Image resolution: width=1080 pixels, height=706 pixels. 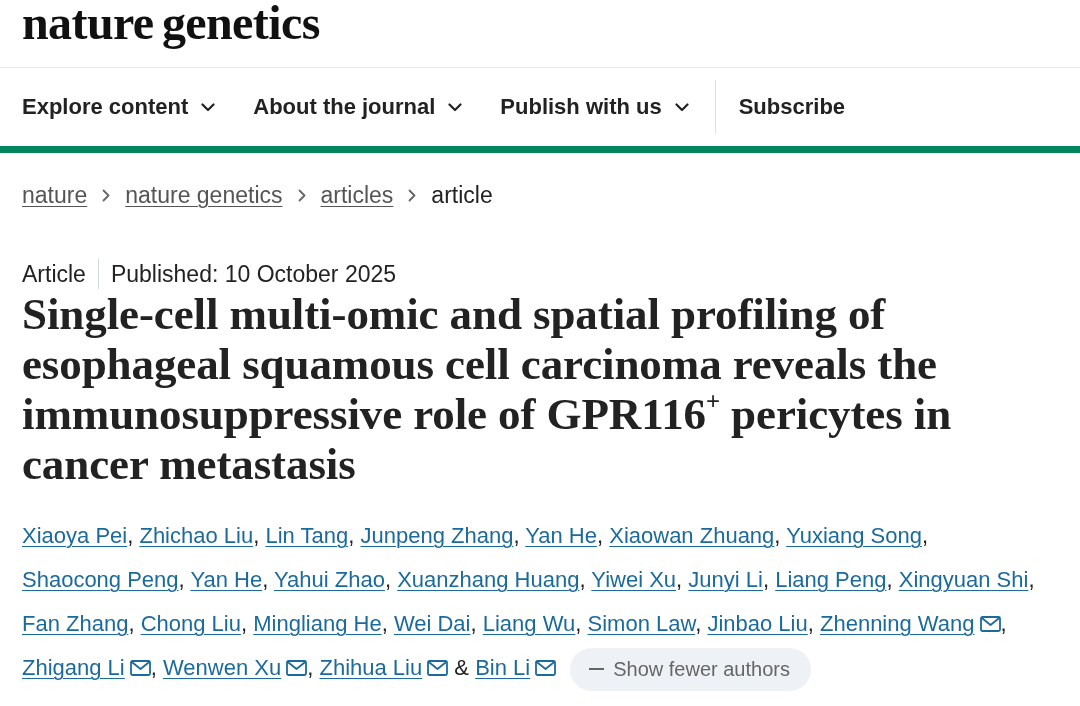 I want to click on author-link: Liang Peng, so click(x=831, y=579).